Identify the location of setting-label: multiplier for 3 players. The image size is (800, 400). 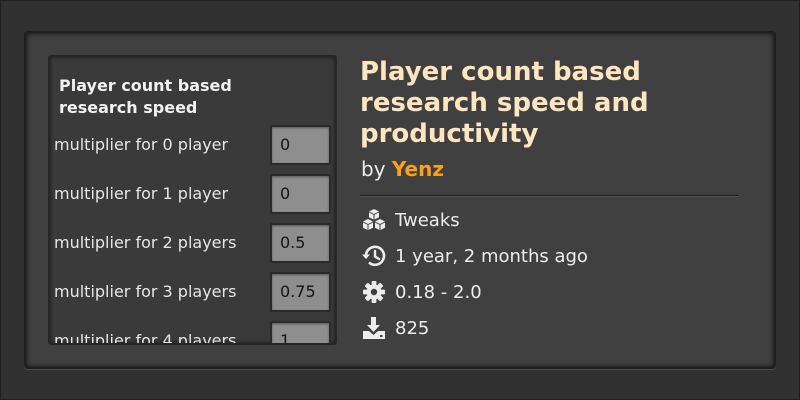
(145, 291).